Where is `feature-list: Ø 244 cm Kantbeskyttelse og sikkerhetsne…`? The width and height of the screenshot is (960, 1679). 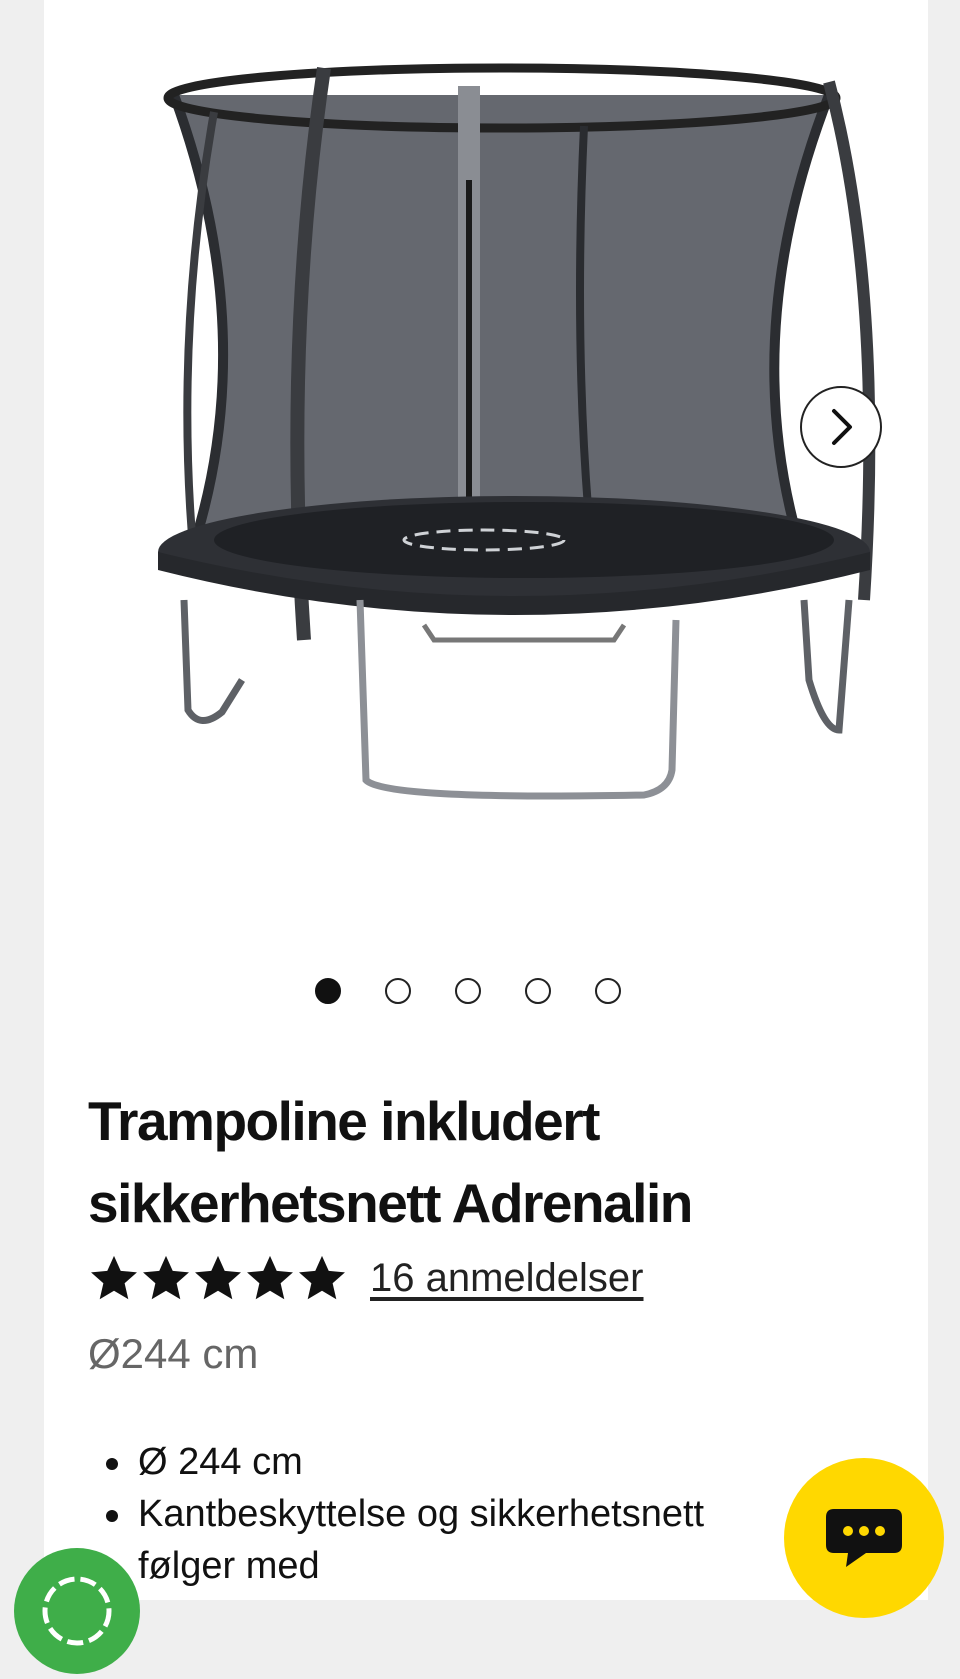
feature-list: Ø 244 cm Kantbeskyttelse og sikkerhetsne… is located at coordinates (438, 1514).